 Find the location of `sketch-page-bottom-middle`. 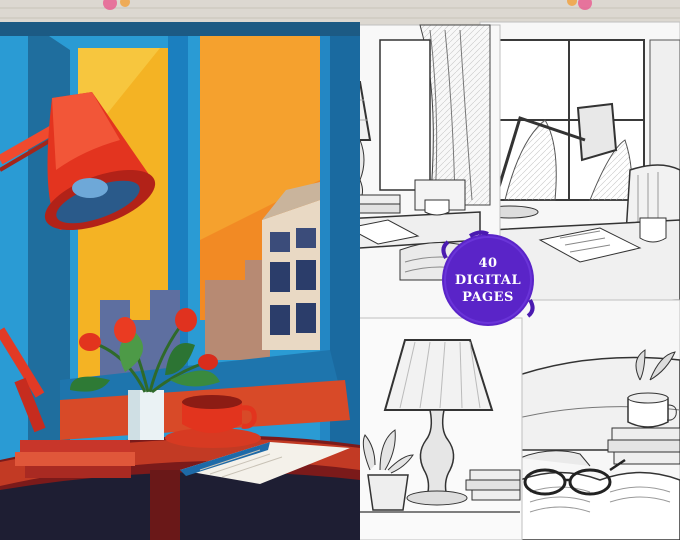

sketch-page-bottom-middle is located at coordinates (436, 428).